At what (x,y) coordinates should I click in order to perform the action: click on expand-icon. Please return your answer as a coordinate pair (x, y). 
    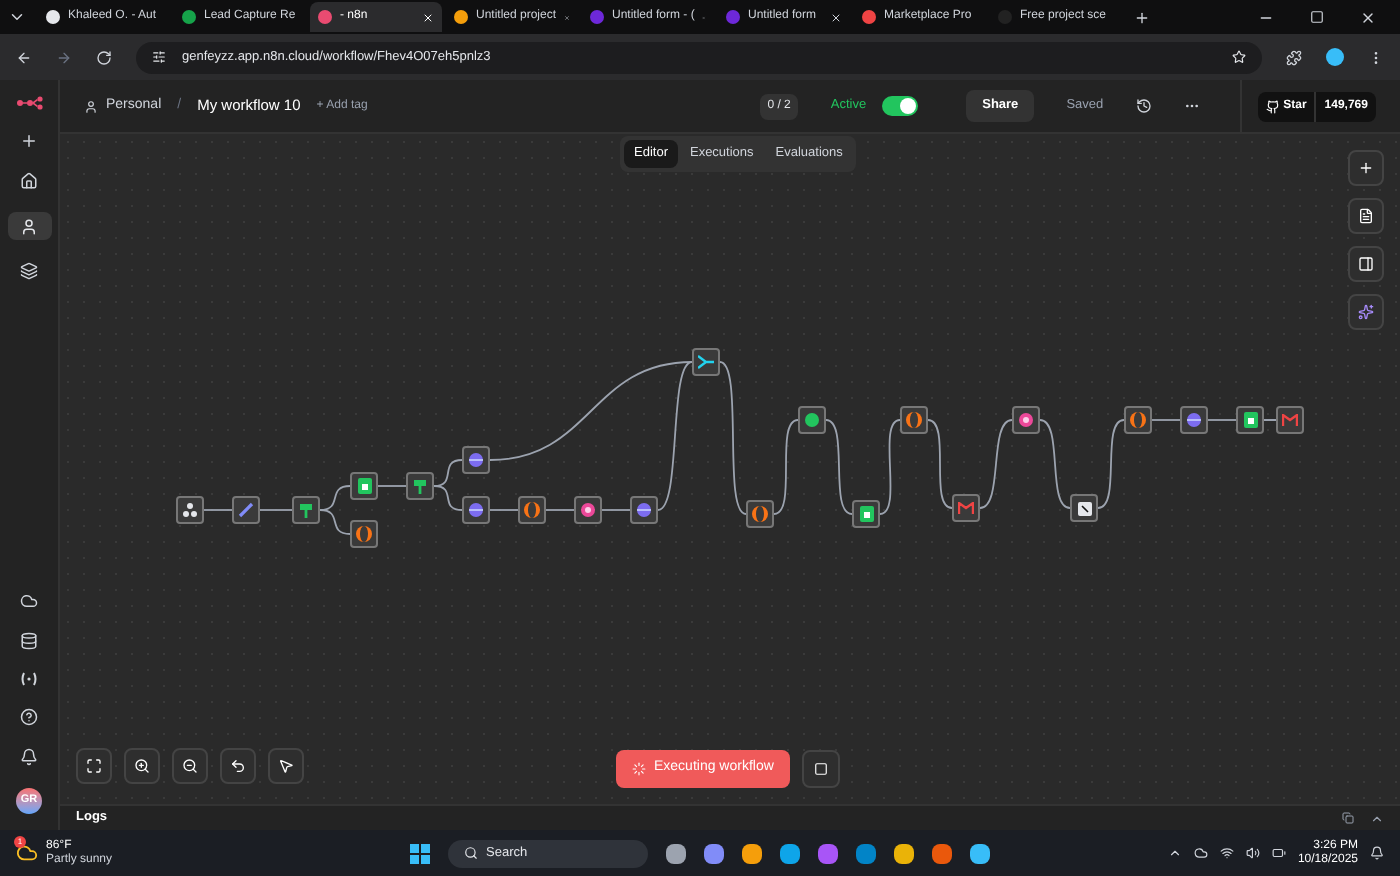
    Looking at the image, I should click on (1377, 818).